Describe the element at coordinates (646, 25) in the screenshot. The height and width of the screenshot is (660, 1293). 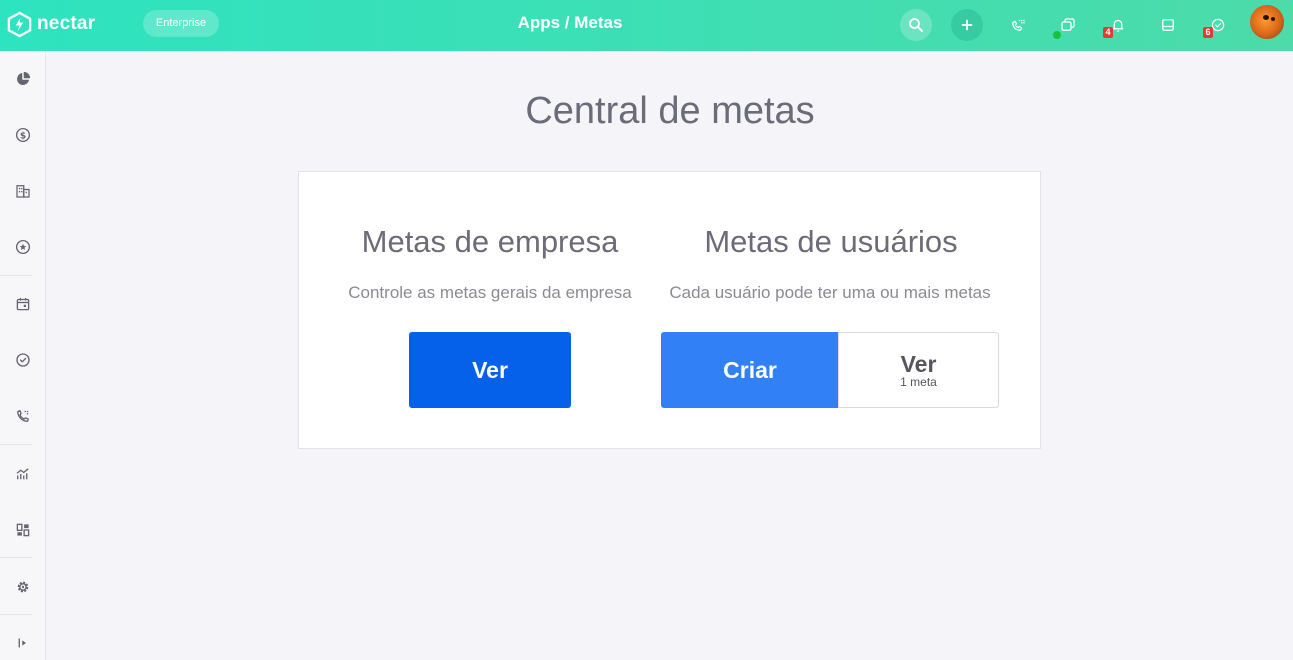
I see `top-bar: nectar Enterprise Apps / Metas 4 6` at that location.